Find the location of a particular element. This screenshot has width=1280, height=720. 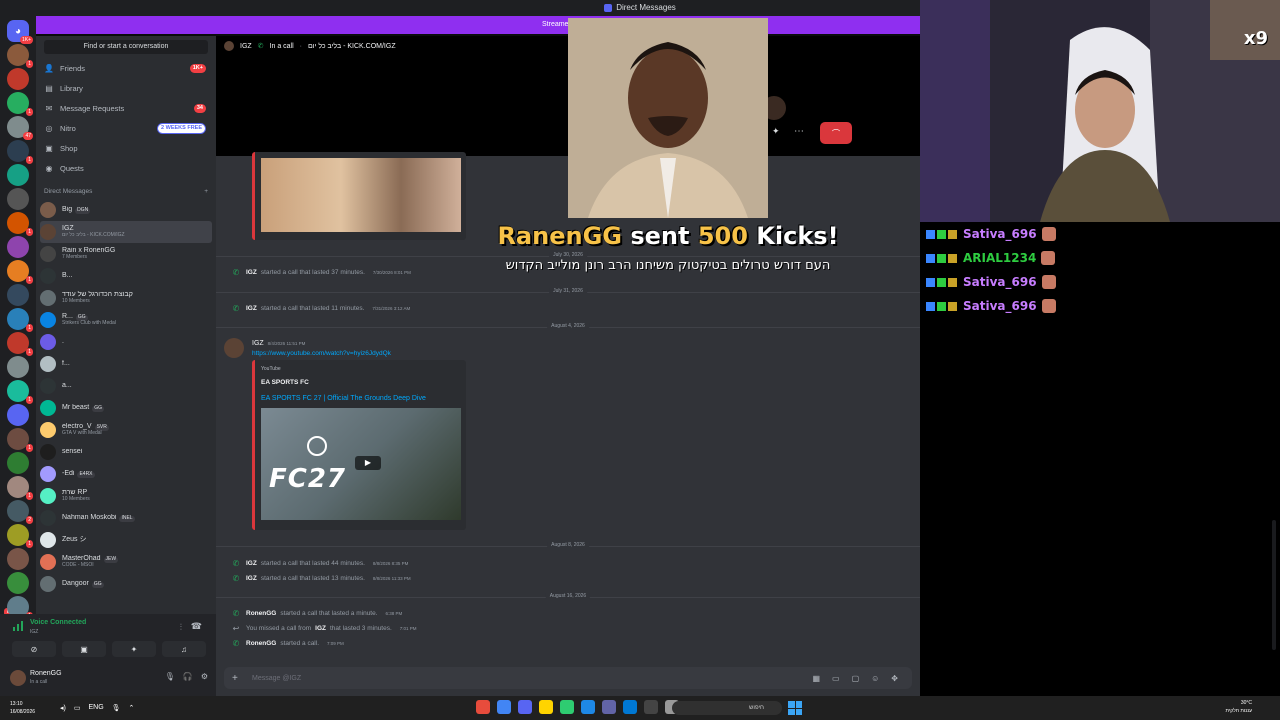

search-input: Find or start a conversation is located at coordinates (126, 47).